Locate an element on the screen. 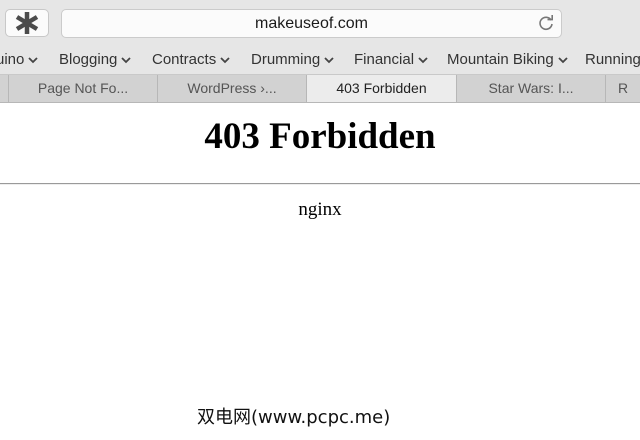 The height and width of the screenshot is (440, 640). bookmark-folder: Drumming is located at coordinates (292, 60).